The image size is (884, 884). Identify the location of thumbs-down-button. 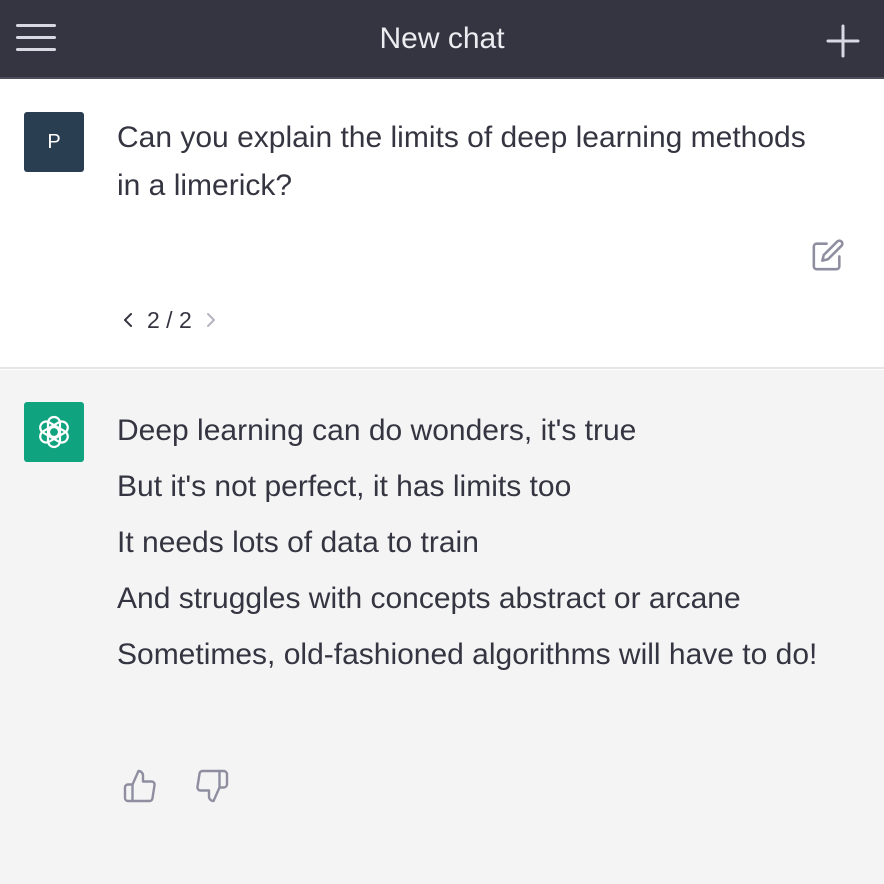
(213, 787).